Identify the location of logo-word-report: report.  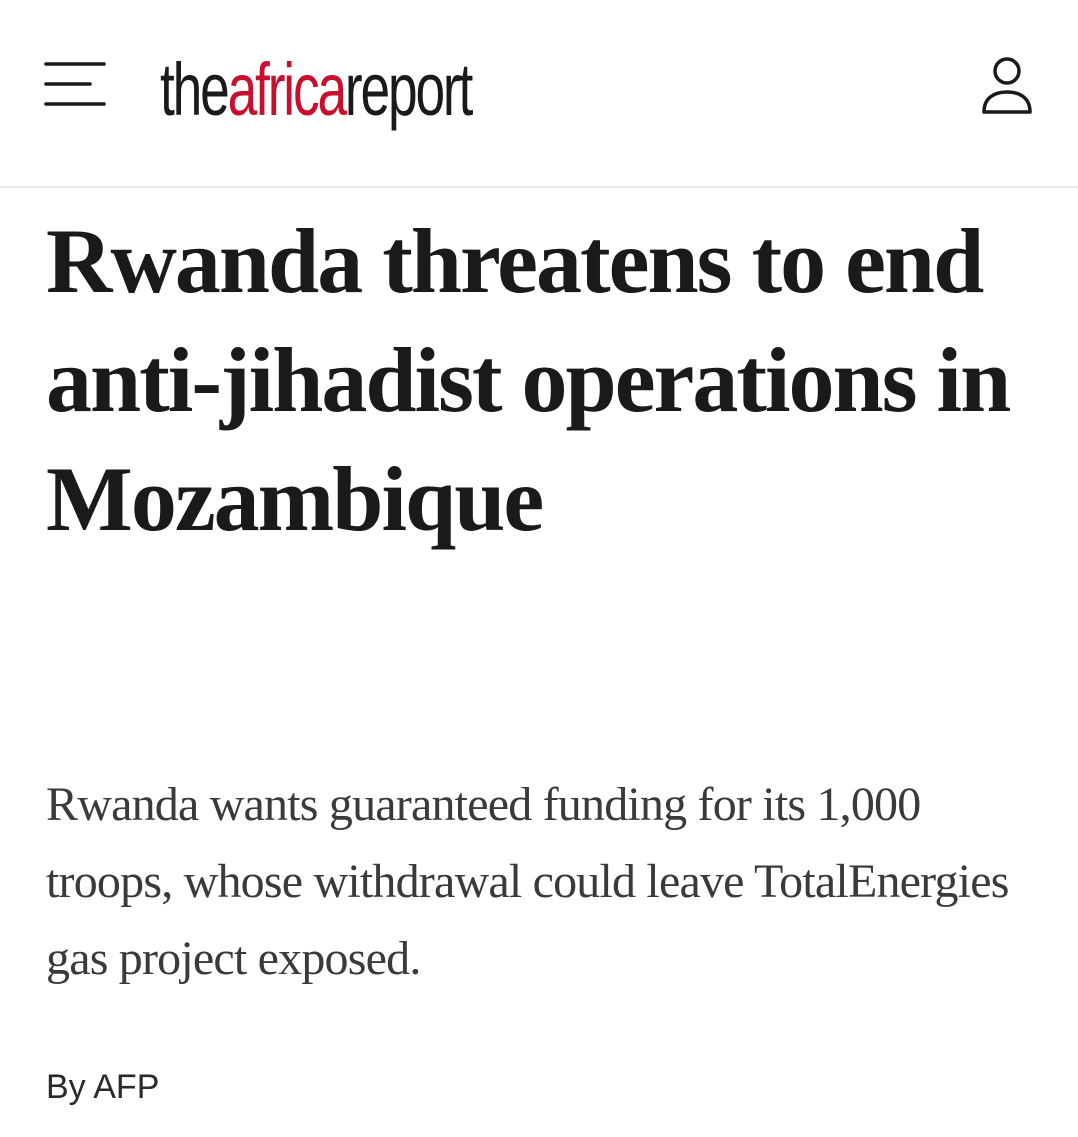
(408, 89).